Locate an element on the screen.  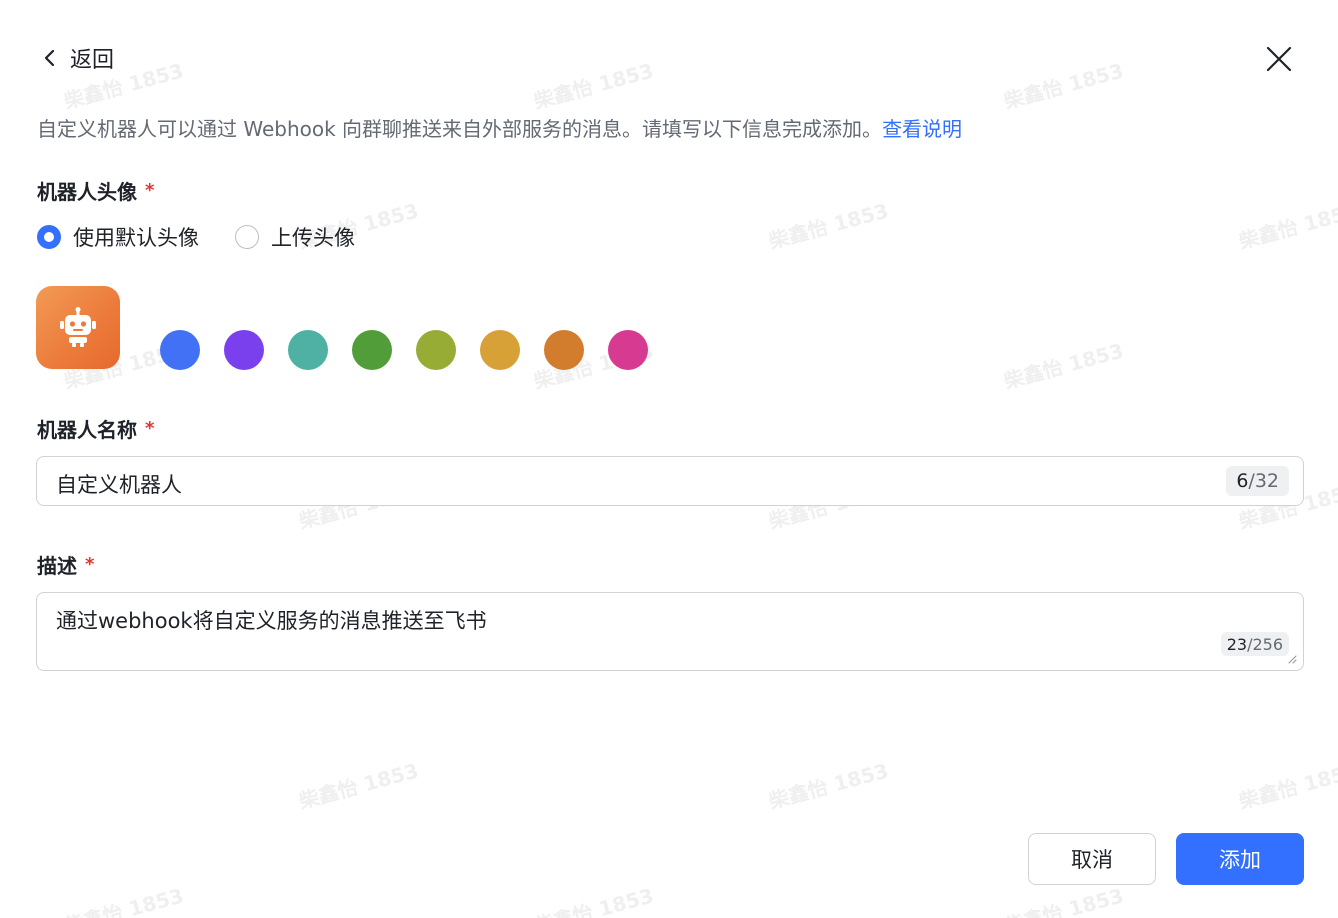
description-value: 通过webhook将自定义服务的消息推送至飞书 is located at coordinates (271, 621).